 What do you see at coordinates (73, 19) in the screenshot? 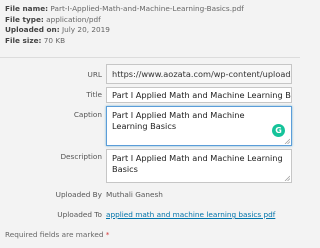
I see `file-type-value: application/pdf` at bounding box center [73, 19].